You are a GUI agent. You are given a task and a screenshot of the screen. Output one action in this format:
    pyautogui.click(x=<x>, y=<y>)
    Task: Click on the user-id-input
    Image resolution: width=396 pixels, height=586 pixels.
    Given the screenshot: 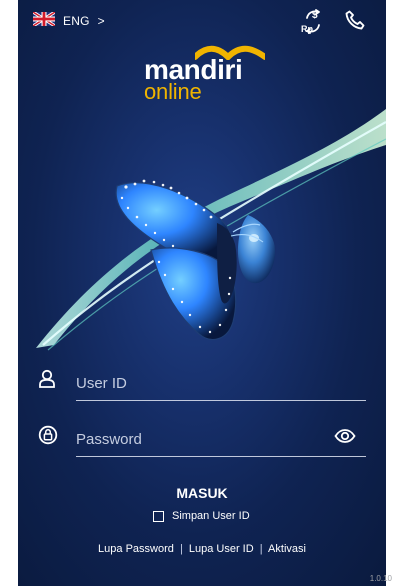 What is the action you would take?
    pyautogui.click(x=211, y=383)
    